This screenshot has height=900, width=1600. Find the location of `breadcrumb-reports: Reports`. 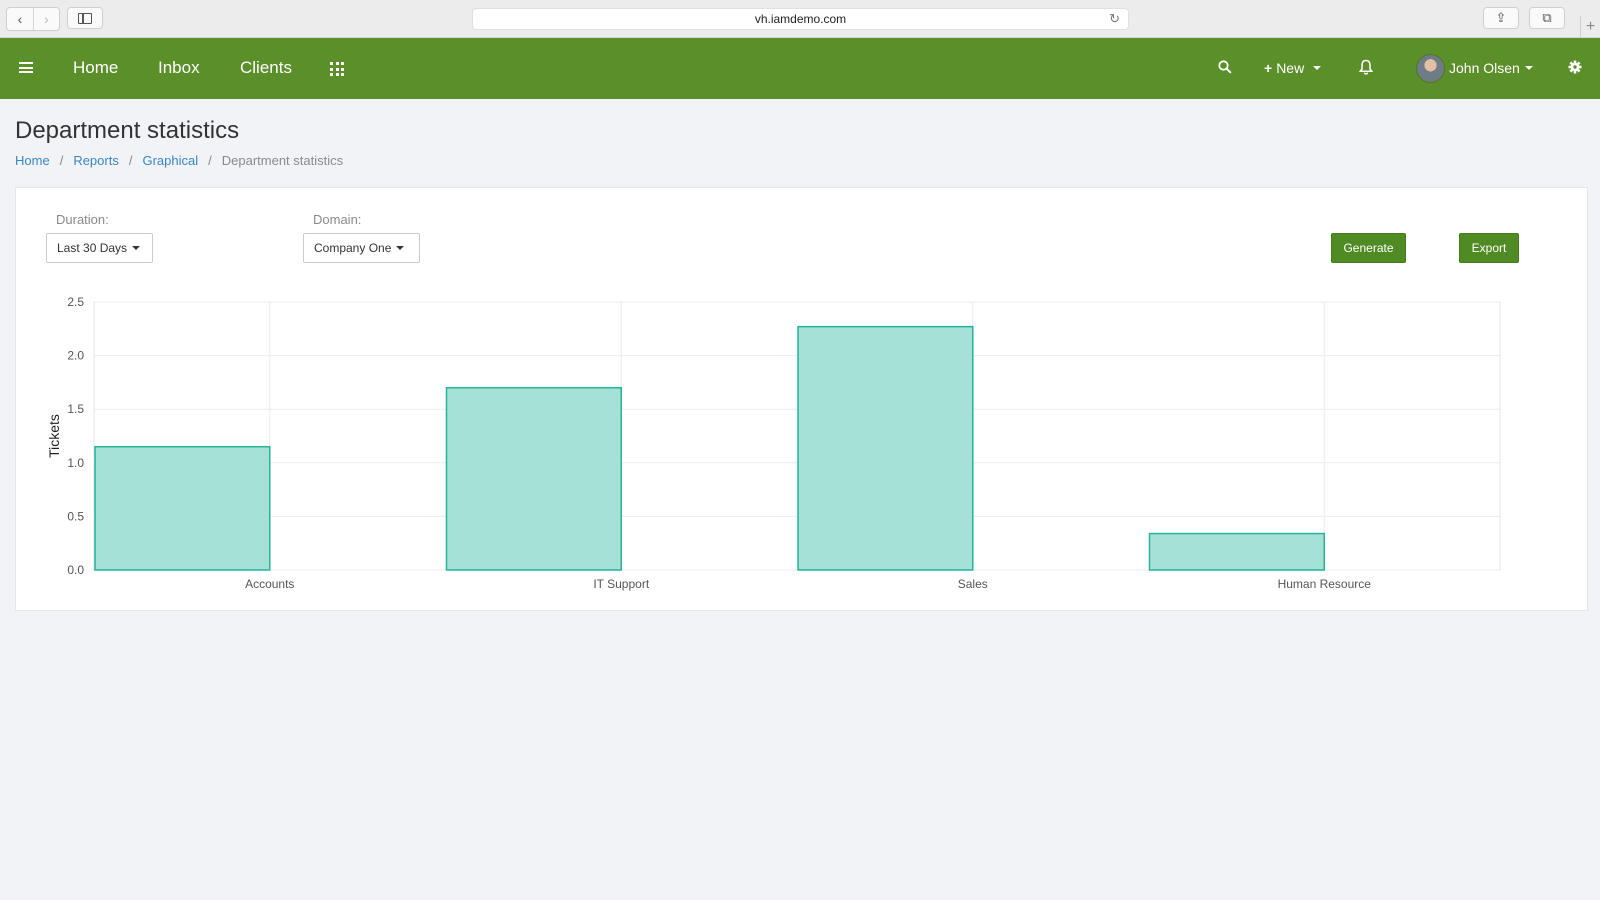

breadcrumb-reports: Reports is located at coordinates (96, 160).